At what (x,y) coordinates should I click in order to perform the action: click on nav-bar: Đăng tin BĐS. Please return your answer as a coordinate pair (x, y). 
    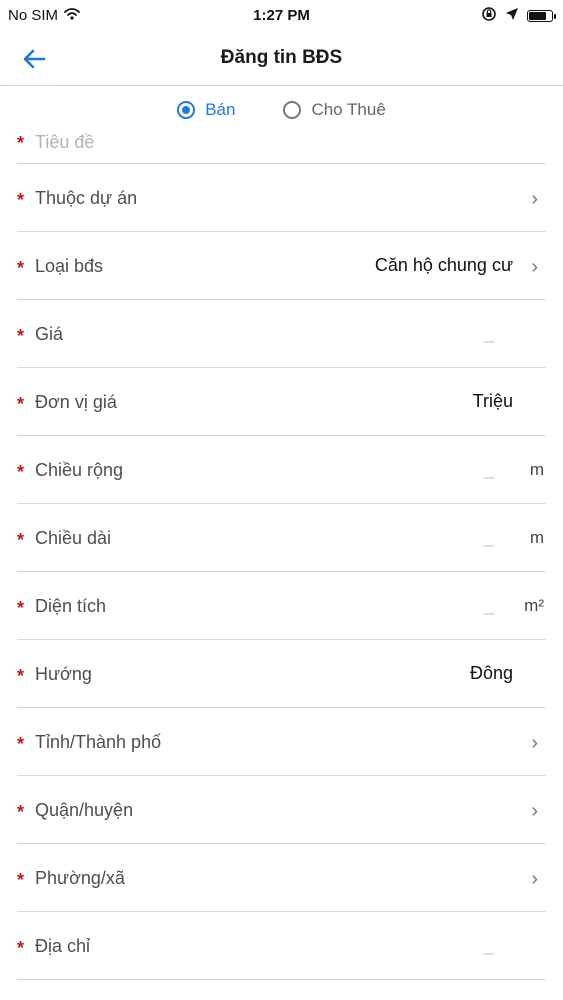
    Looking at the image, I should click on (281, 59).